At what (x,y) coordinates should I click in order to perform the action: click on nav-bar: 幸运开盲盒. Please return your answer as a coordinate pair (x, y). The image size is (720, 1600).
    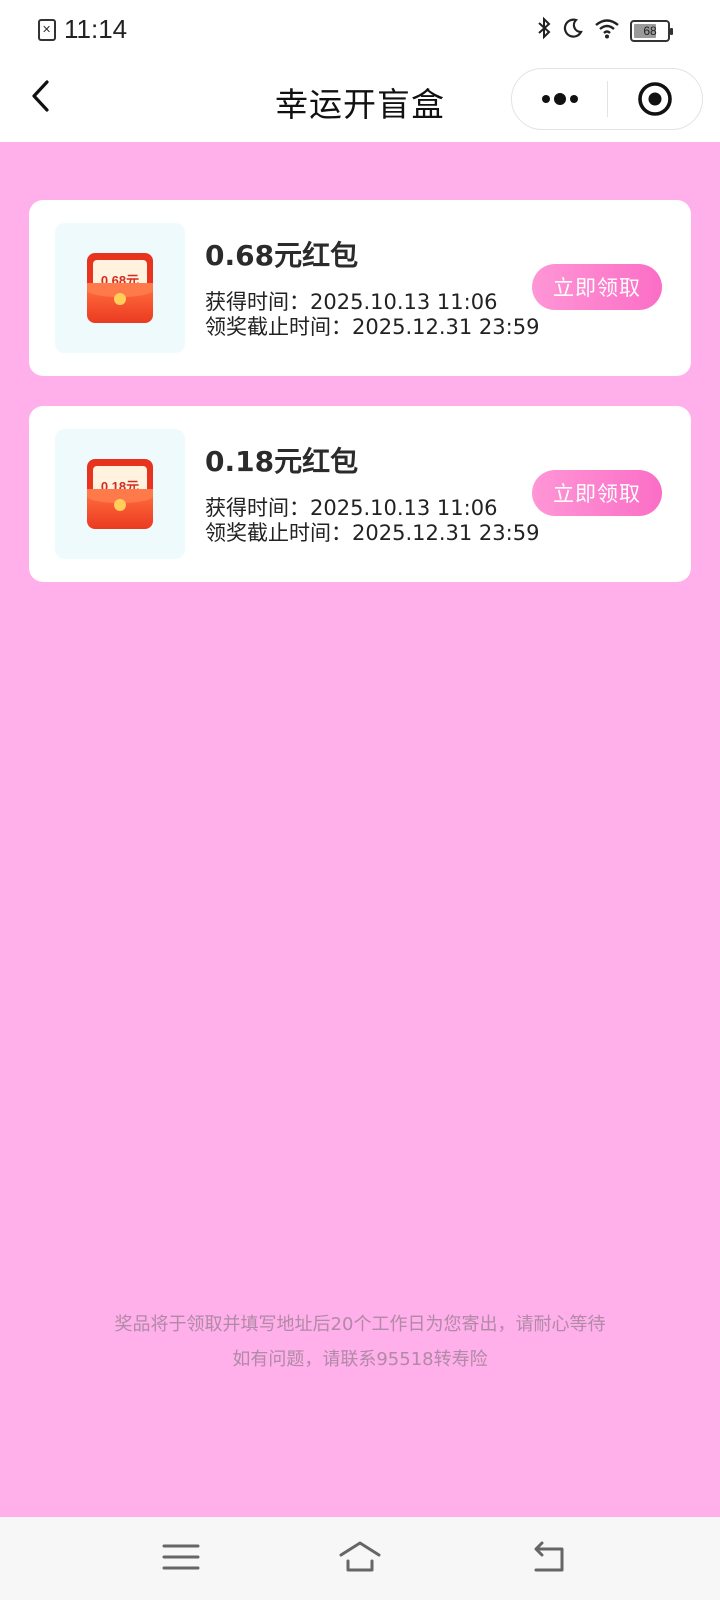
    Looking at the image, I should click on (360, 99).